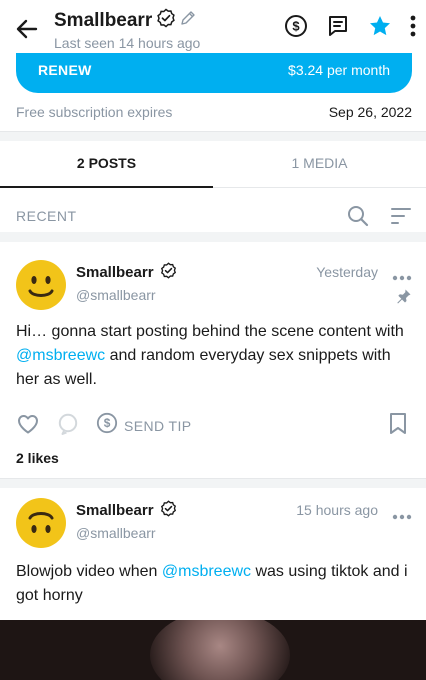  Describe the element at coordinates (398, 426) in the screenshot. I see `bookmark-icon` at that location.